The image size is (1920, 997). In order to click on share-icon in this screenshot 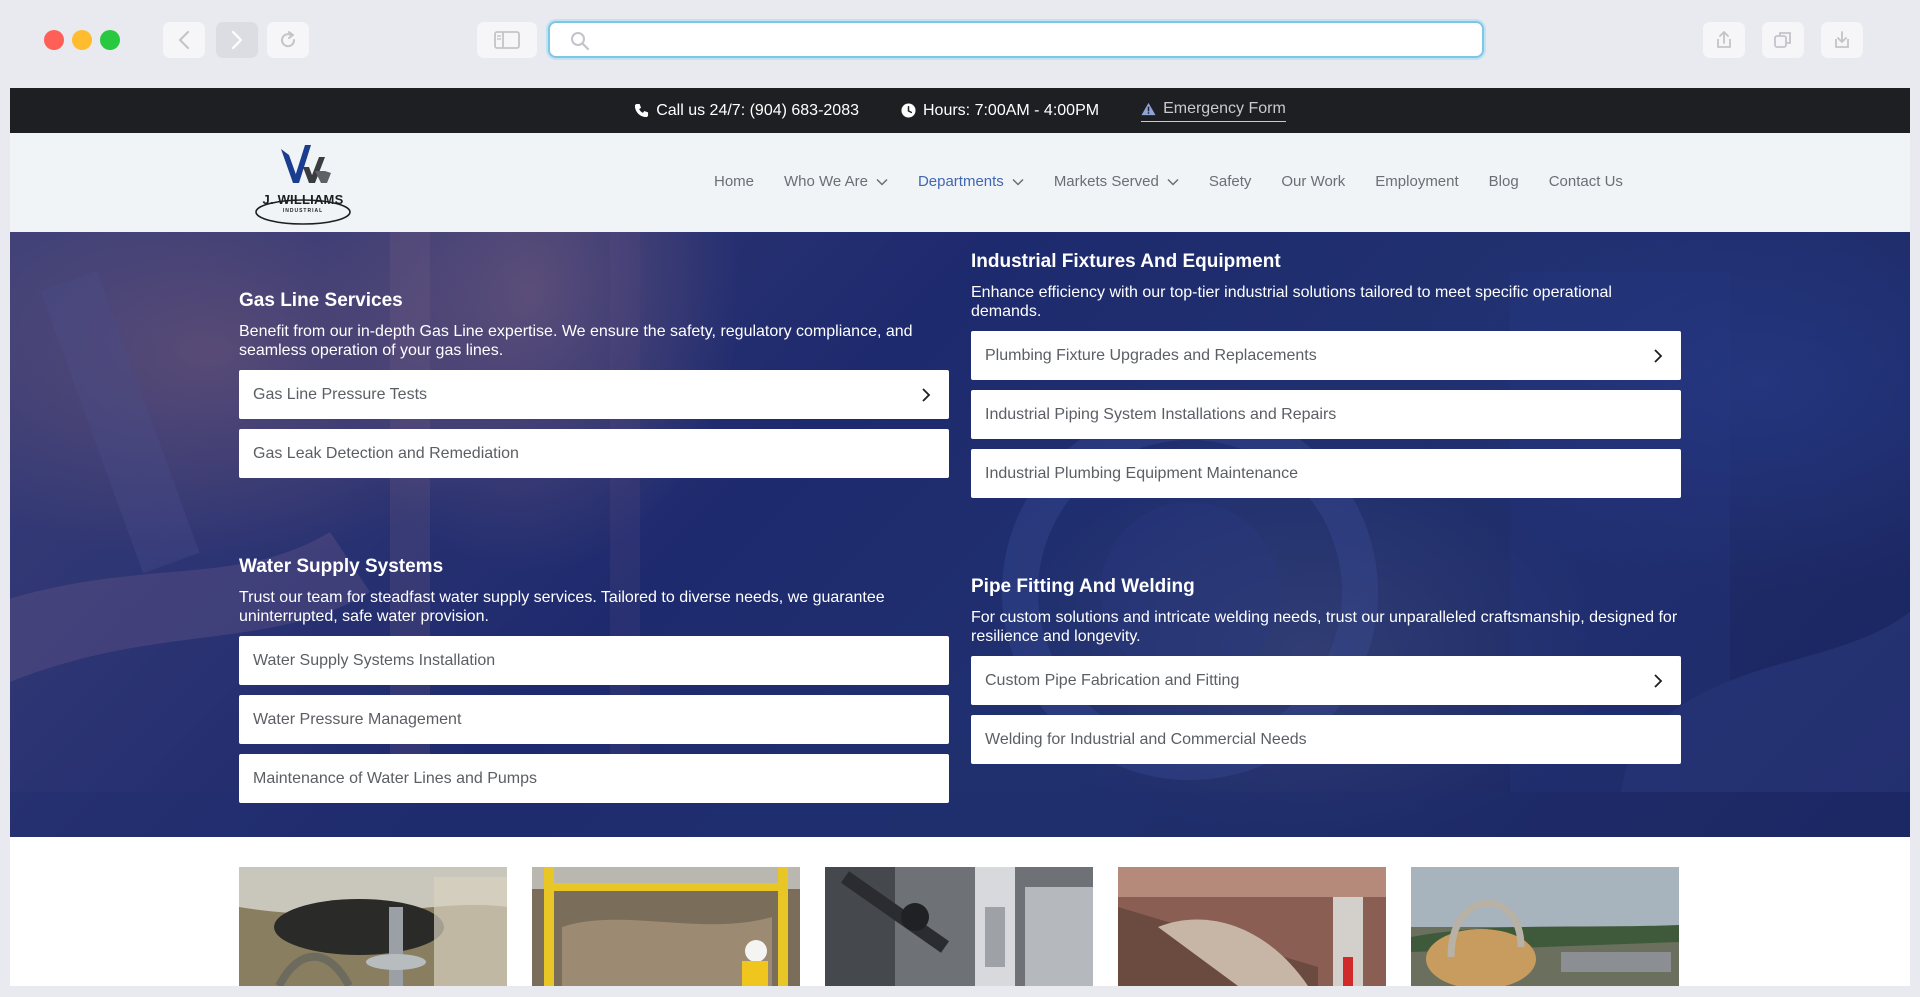, I will do `click(1724, 39)`.